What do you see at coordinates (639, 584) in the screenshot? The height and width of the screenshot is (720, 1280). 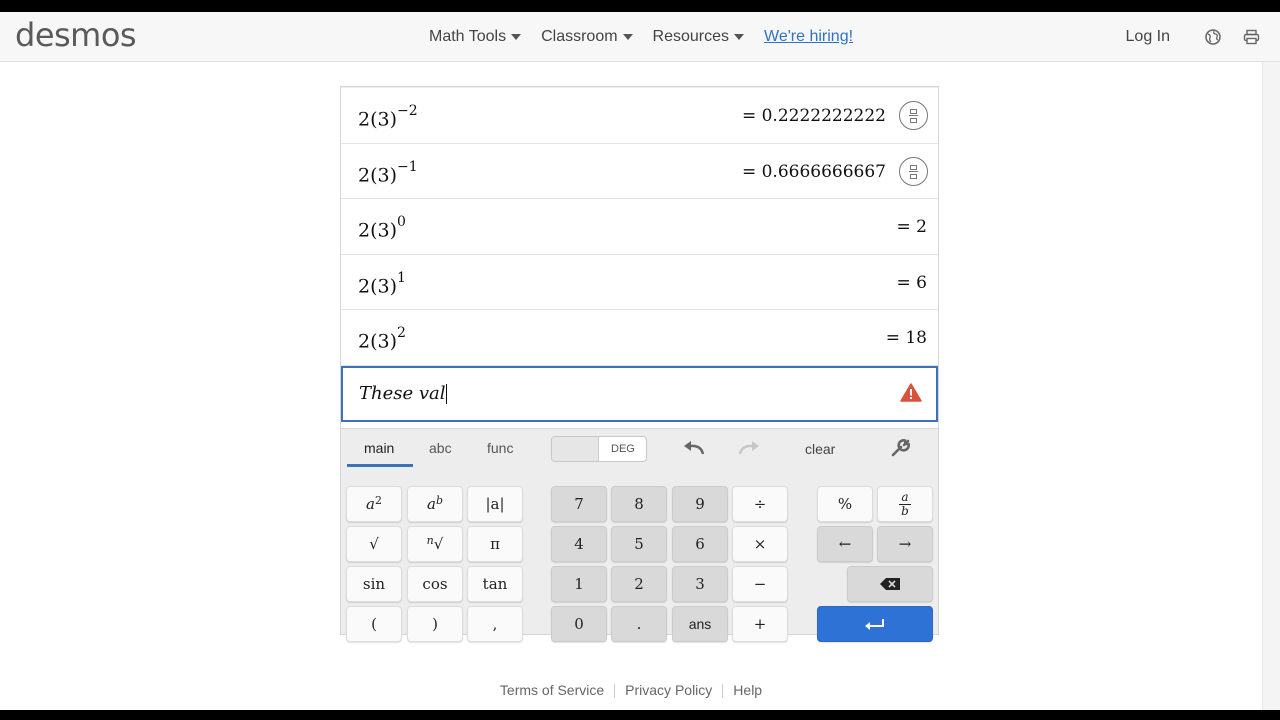 I see `digit-2-key: 2` at bounding box center [639, 584].